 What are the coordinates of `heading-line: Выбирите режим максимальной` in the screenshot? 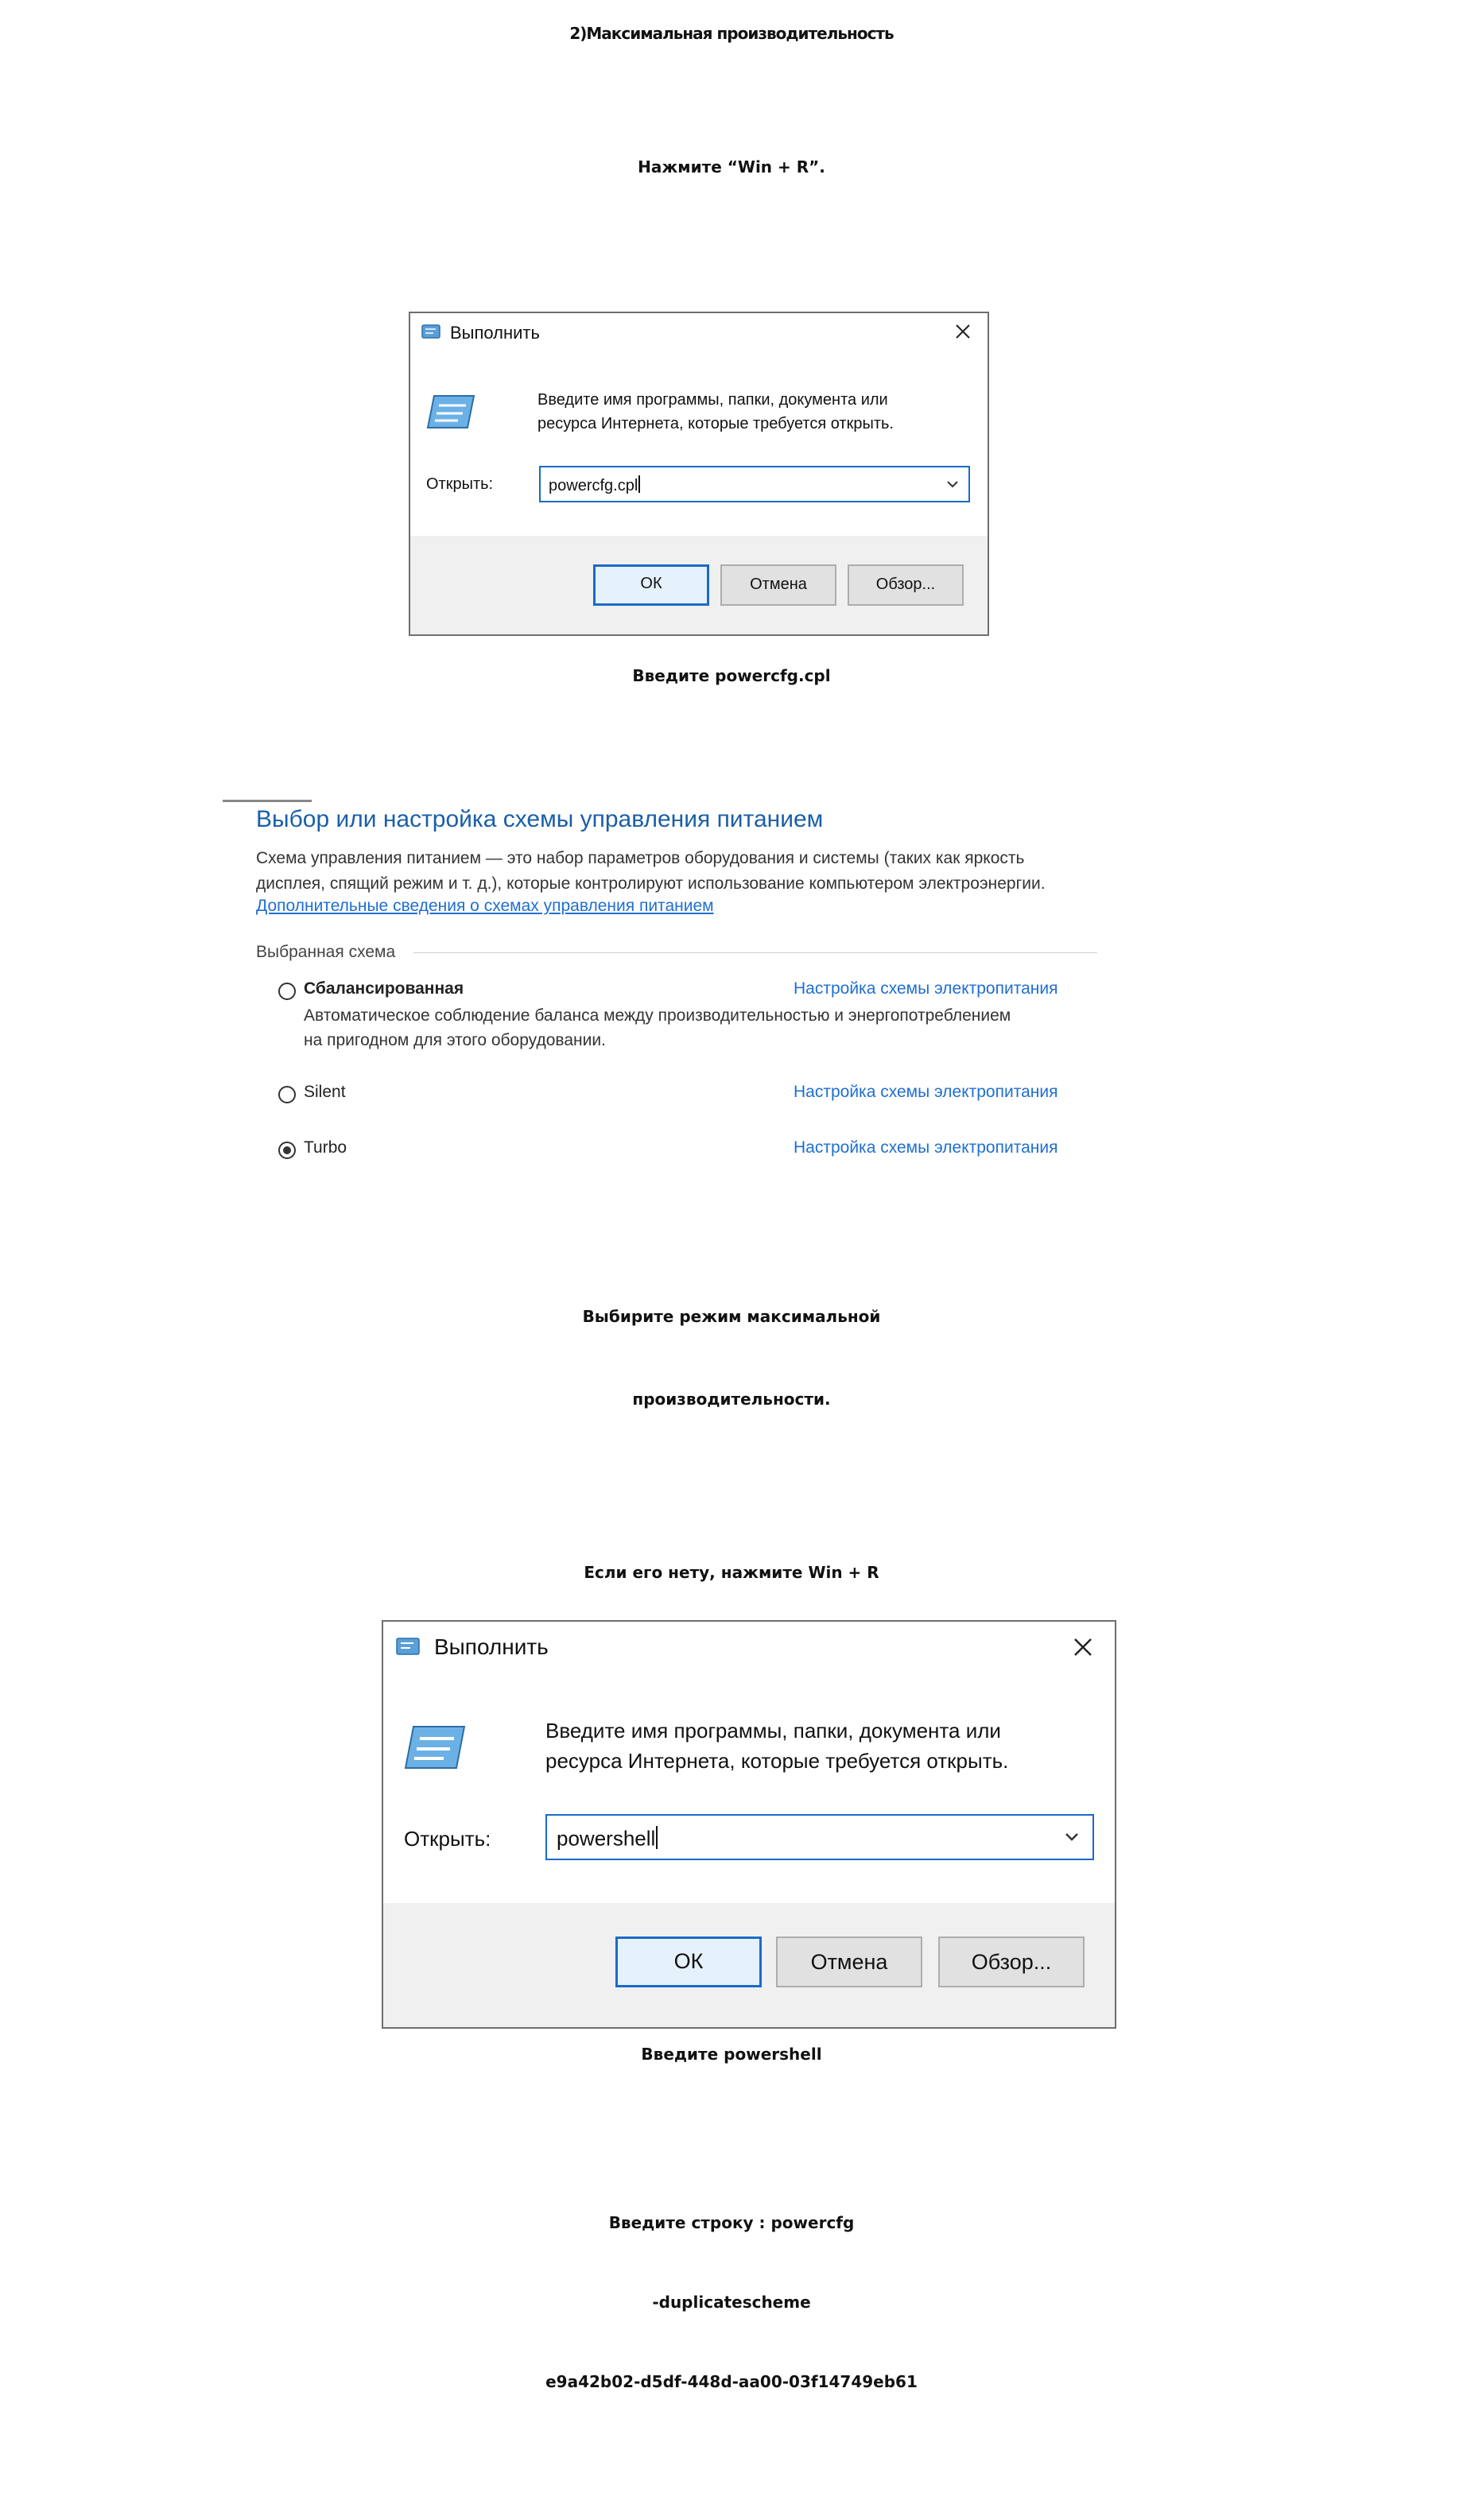 It's located at (732, 1317).